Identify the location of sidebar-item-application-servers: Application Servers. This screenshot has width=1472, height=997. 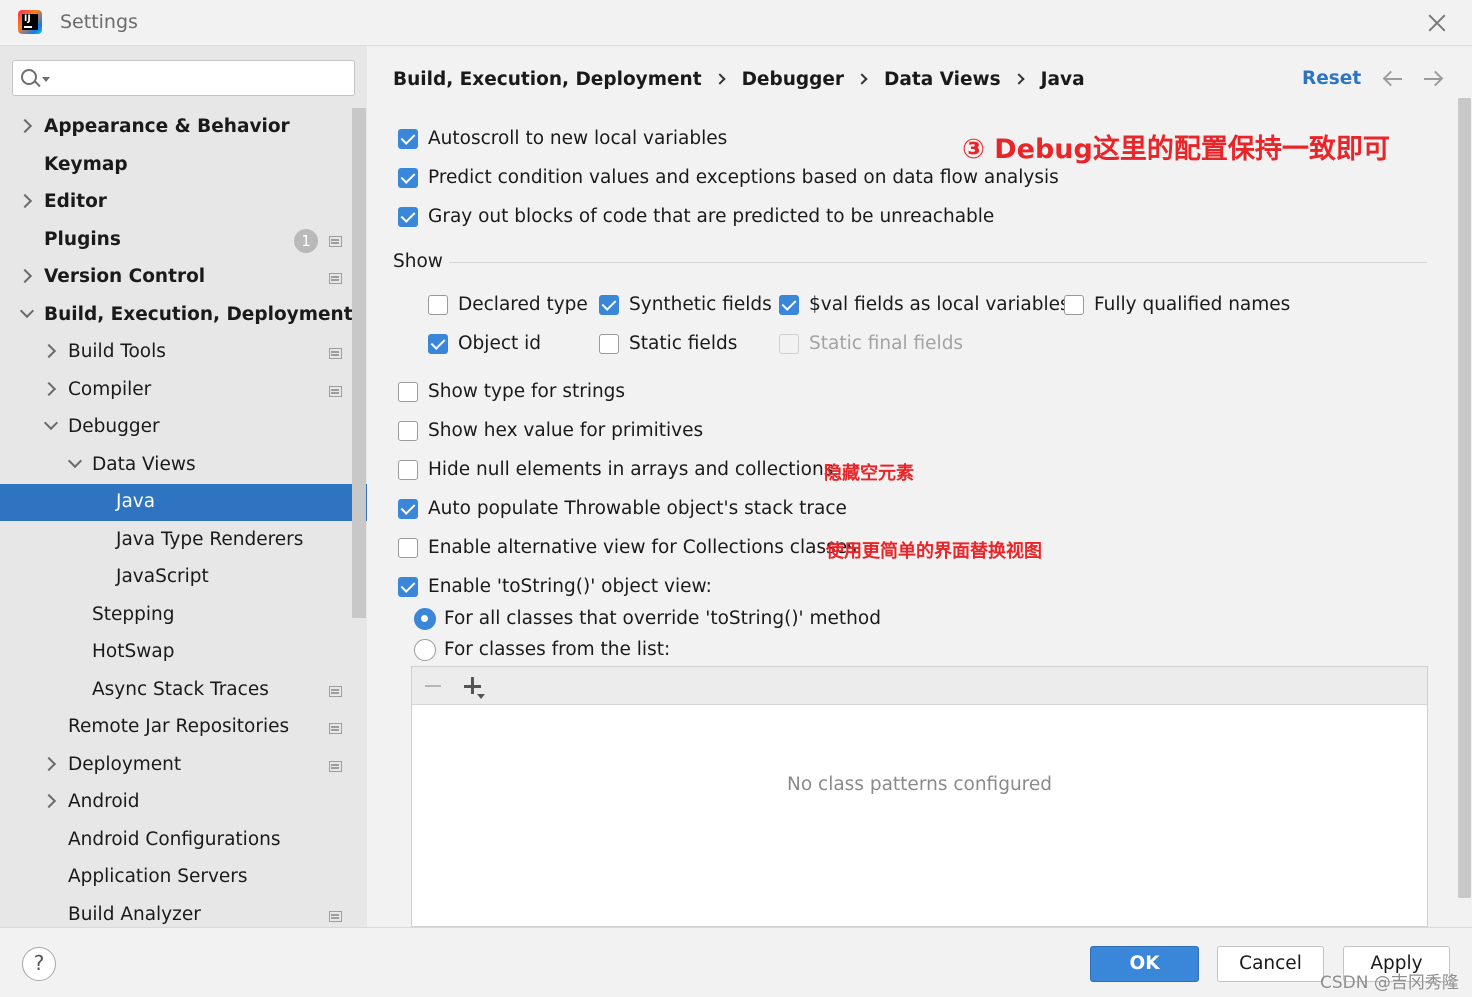
(176, 877).